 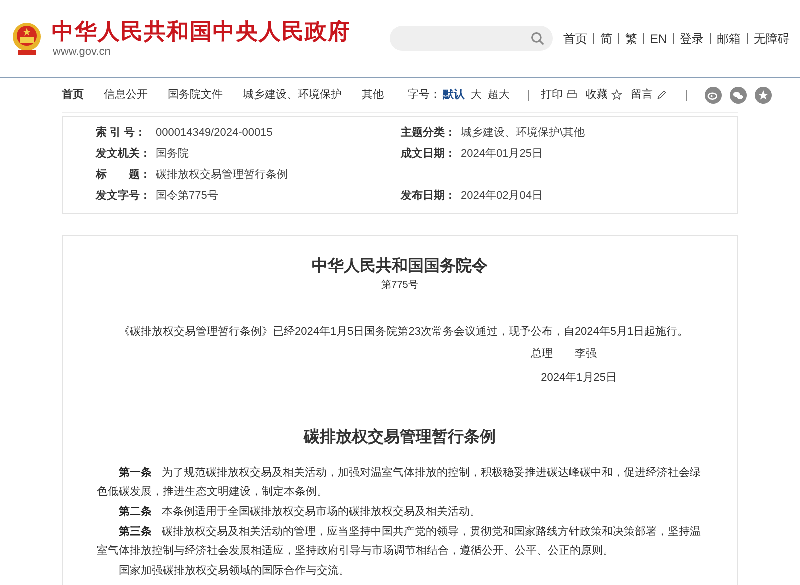 I want to click on metadata-label: 发文字号：, so click(x=124, y=196).